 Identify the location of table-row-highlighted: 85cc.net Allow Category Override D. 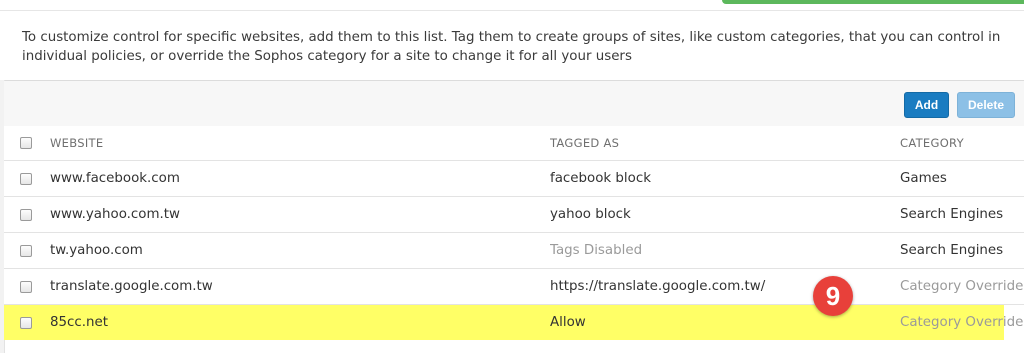
(514, 322).